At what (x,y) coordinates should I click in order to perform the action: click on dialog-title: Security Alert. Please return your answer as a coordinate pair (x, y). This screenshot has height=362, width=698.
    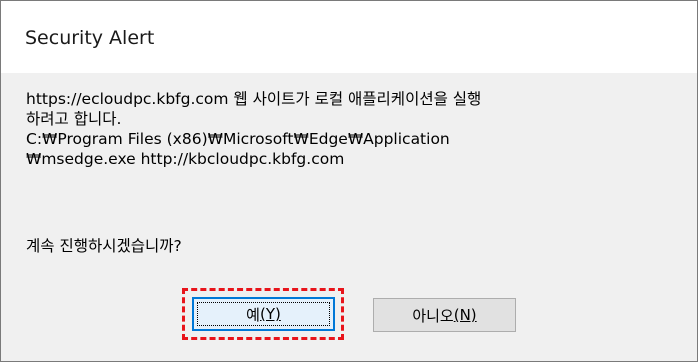
    Looking at the image, I should click on (90, 38).